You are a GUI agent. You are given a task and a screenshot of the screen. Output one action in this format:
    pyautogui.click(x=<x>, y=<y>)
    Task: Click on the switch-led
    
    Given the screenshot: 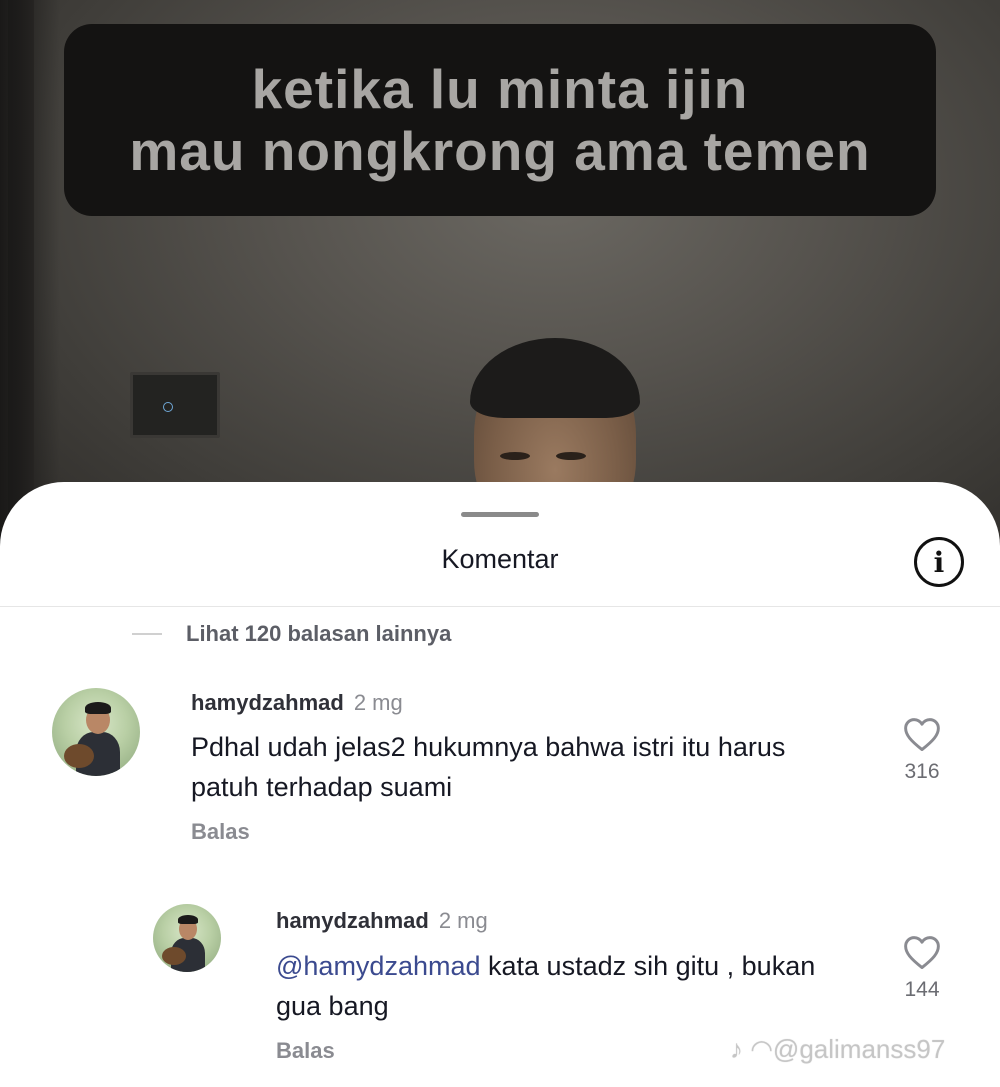 What is the action you would take?
    pyautogui.click(x=168, y=407)
    